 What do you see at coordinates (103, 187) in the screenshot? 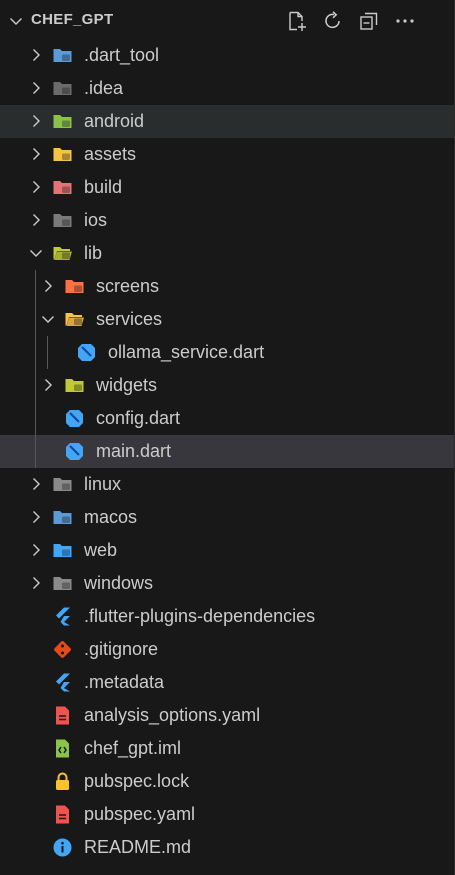
I see `tree-item-label: build` at bounding box center [103, 187].